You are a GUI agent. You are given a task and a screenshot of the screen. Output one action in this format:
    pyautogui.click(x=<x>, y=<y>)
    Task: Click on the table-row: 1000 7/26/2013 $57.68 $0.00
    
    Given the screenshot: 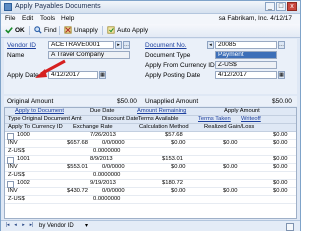 What is the action you would take?
    pyautogui.click(x=150, y=136)
    